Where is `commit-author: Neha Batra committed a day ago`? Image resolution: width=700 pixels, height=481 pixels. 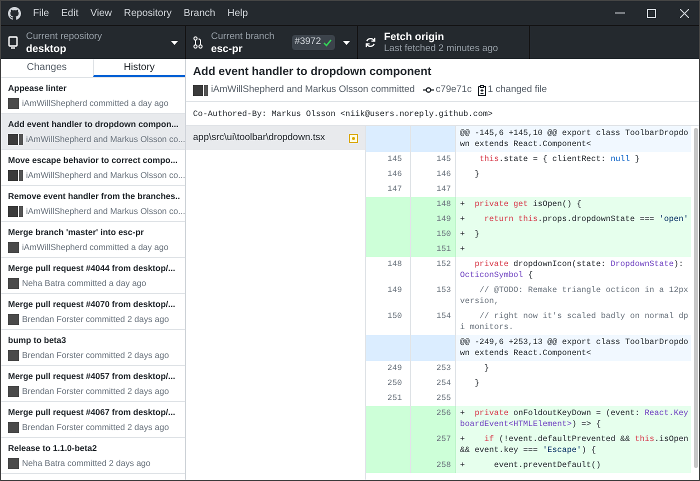 commit-author: Neha Batra committed a day ago is located at coordinates (84, 283).